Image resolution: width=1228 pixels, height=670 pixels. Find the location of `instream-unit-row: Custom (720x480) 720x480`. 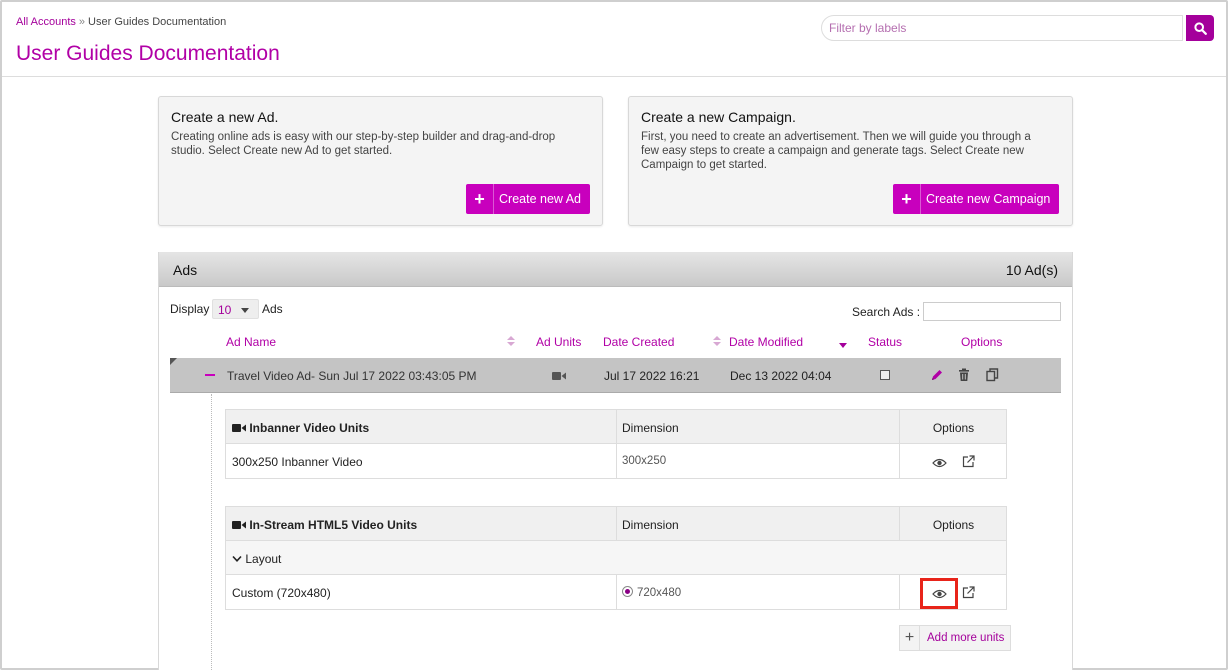

instream-unit-row: Custom (720x480) 720x480 is located at coordinates (616, 592).